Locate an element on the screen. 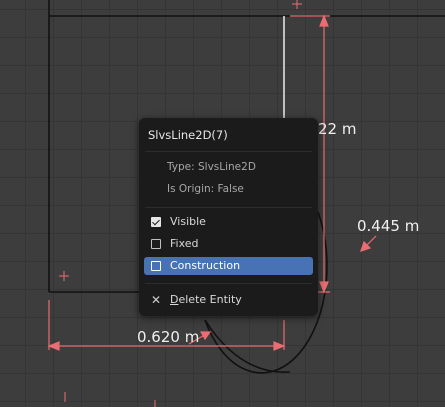 This screenshot has height=407, width=445. menu-item-label: Fixed is located at coordinates (184, 243).